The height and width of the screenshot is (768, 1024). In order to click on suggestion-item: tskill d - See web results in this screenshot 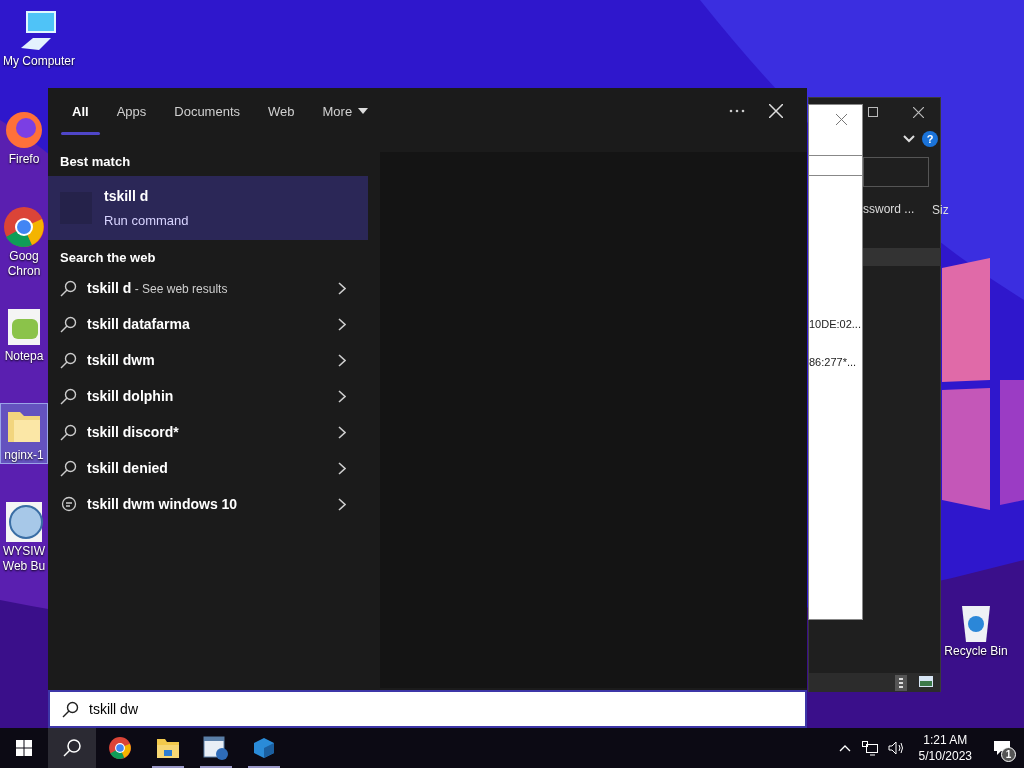, I will do `click(208, 288)`.